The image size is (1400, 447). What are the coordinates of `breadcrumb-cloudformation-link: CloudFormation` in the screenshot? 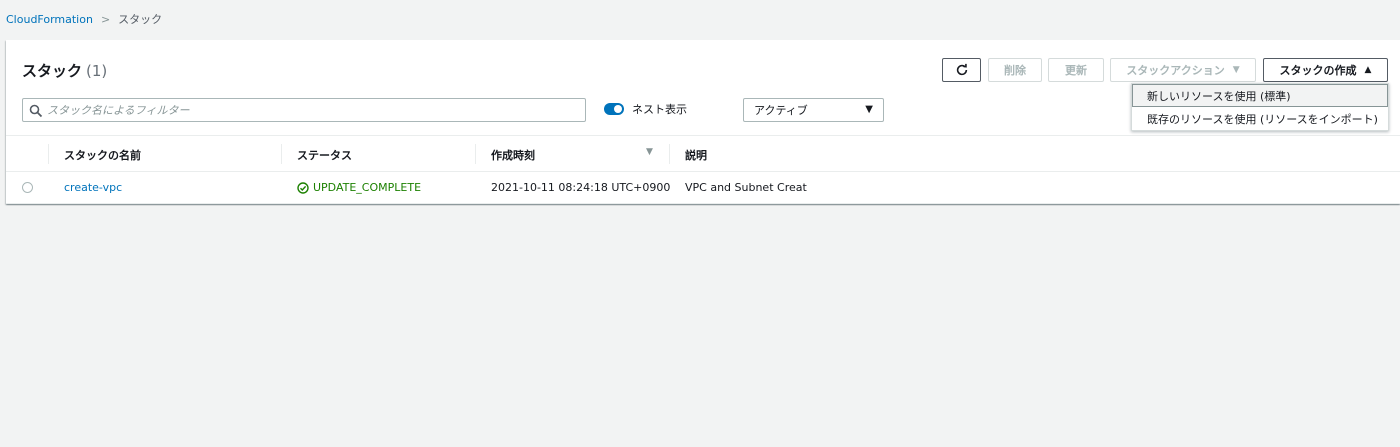 It's located at (49, 19).